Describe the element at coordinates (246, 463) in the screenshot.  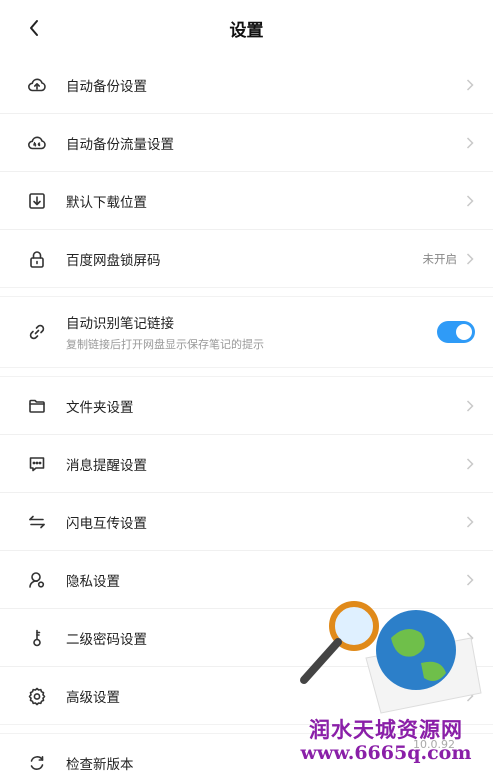
I see `notification-settings-item: 消息提醒设置` at that location.